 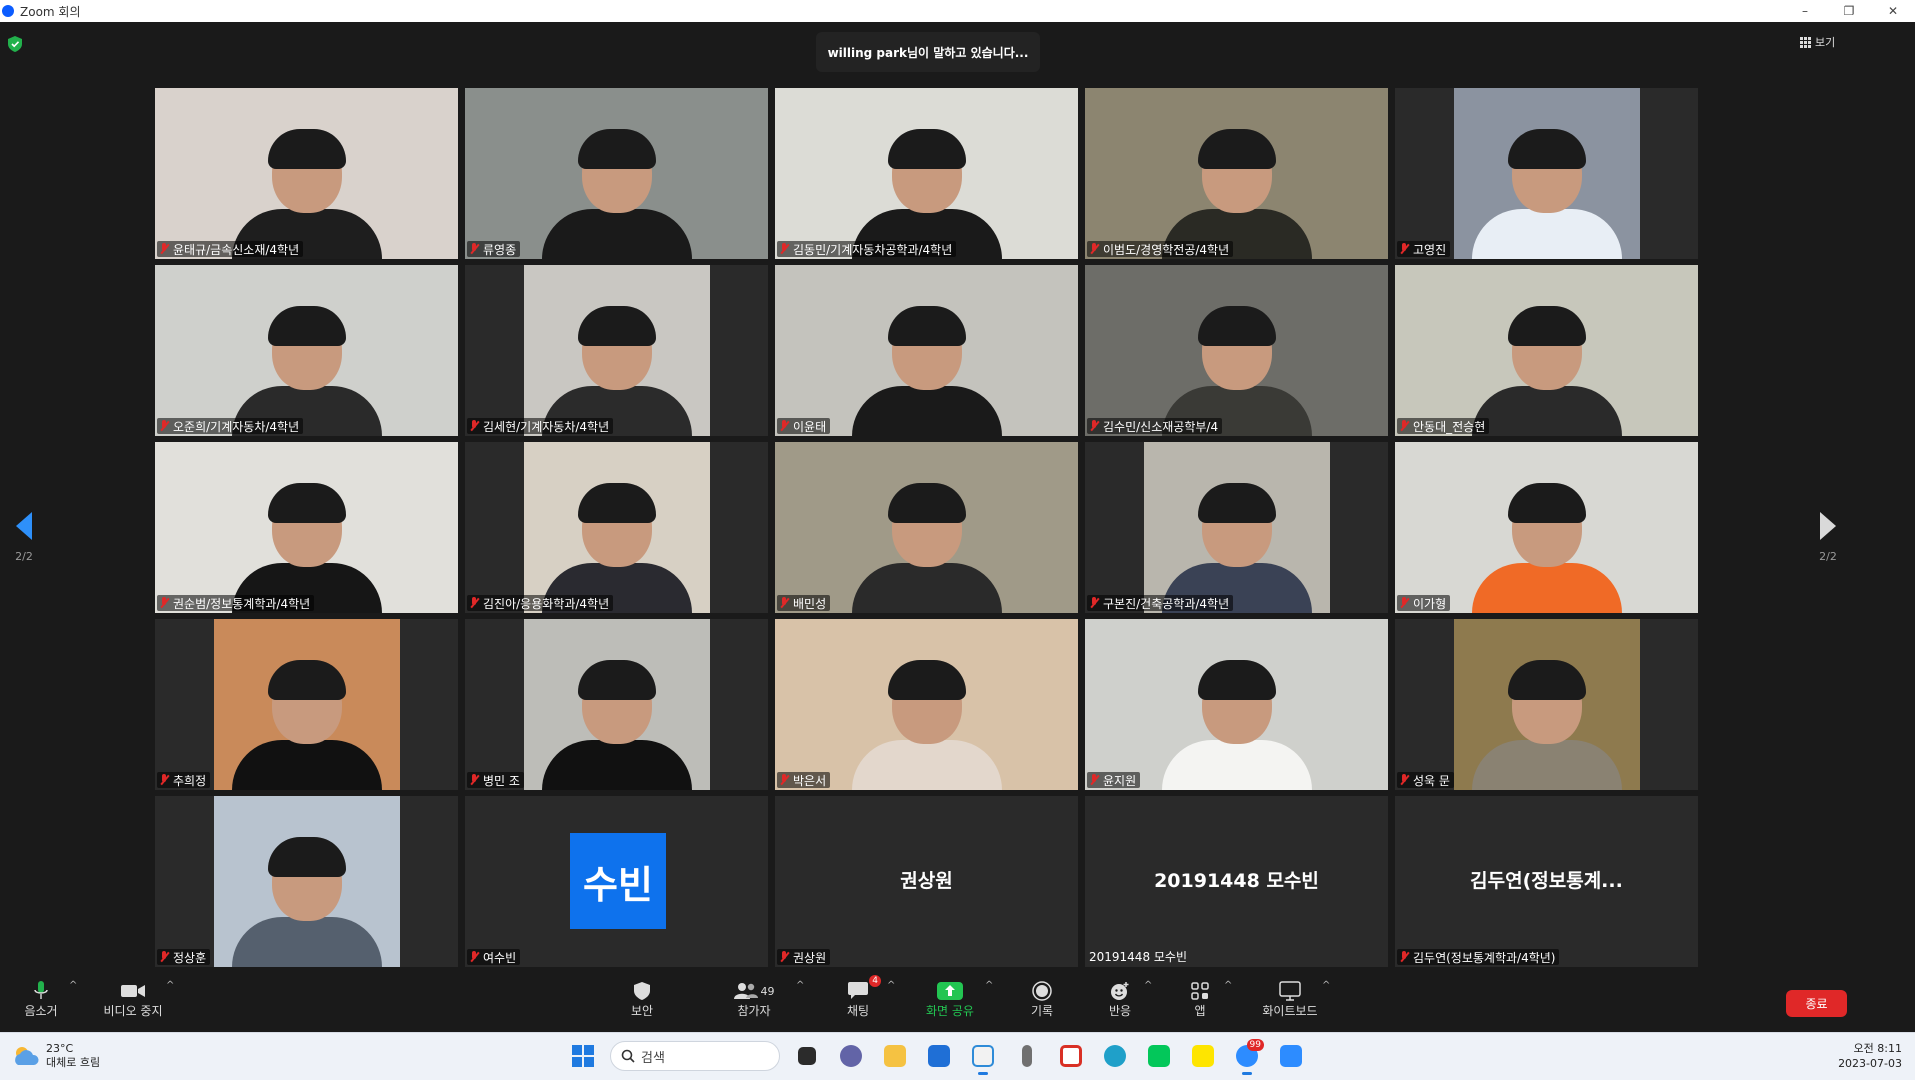 I want to click on window-controls: – ❐ ✕, so click(x=1849, y=11).